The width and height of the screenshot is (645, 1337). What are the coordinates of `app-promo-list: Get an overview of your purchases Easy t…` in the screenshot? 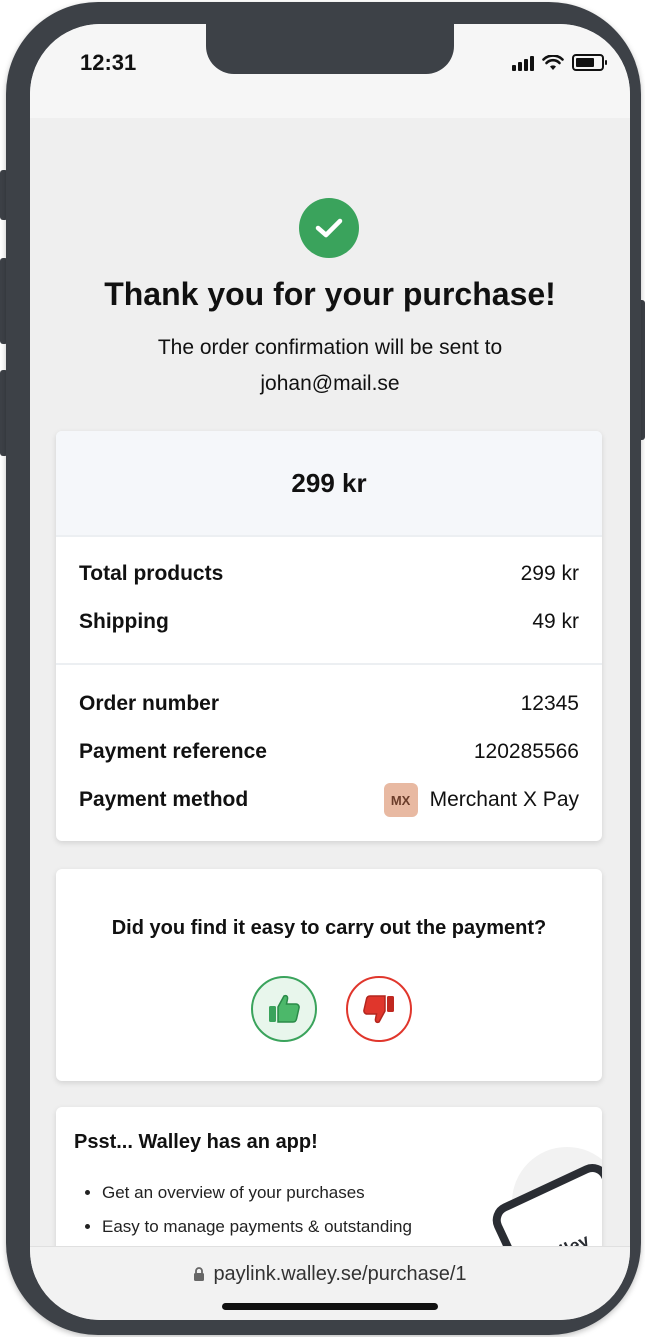 It's located at (247, 1217).